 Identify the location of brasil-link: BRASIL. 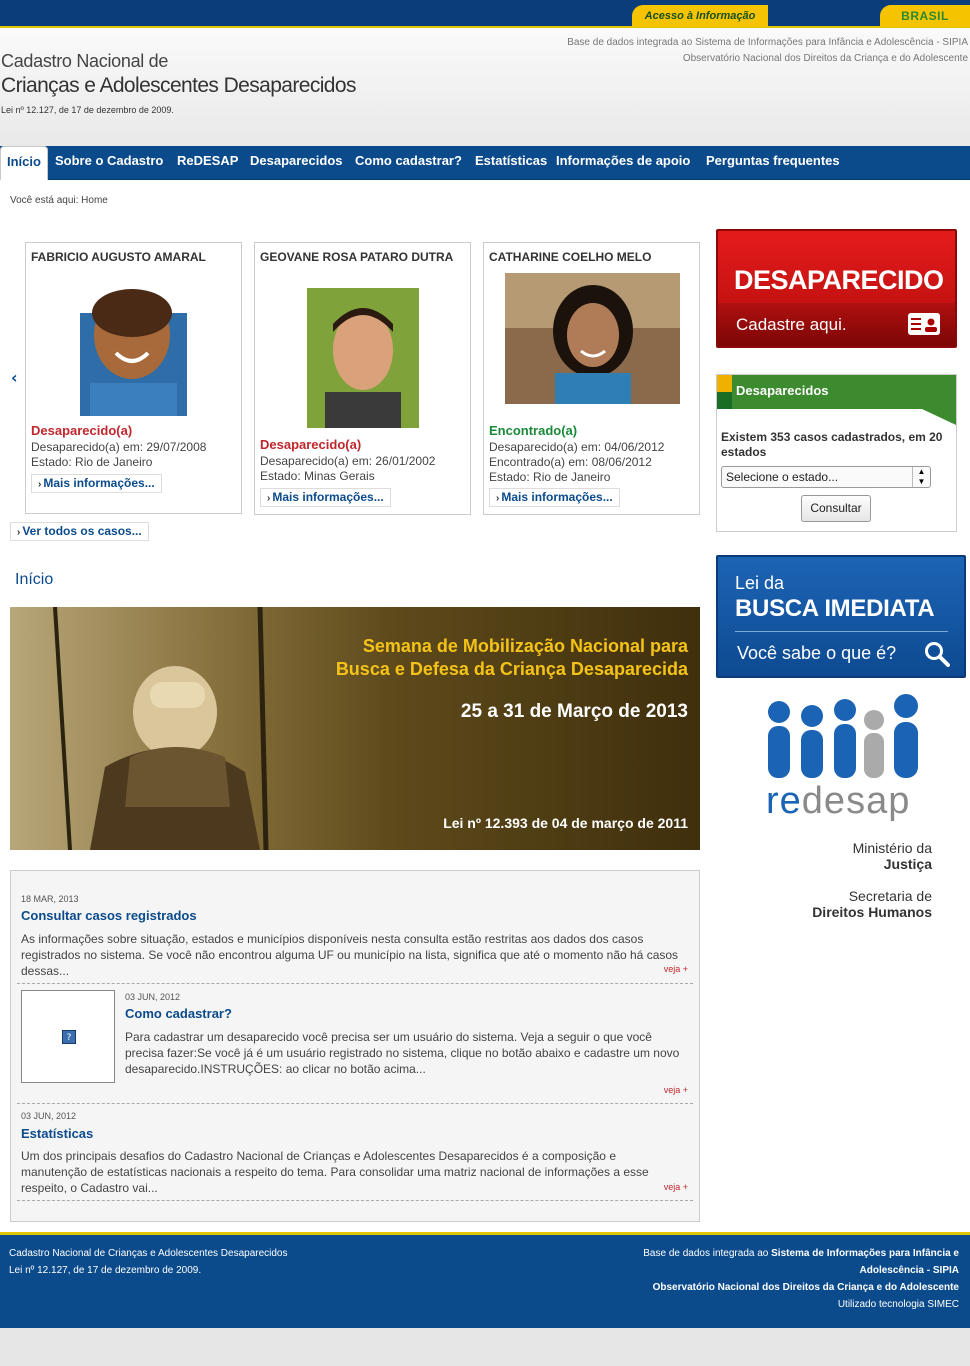
(925, 16).